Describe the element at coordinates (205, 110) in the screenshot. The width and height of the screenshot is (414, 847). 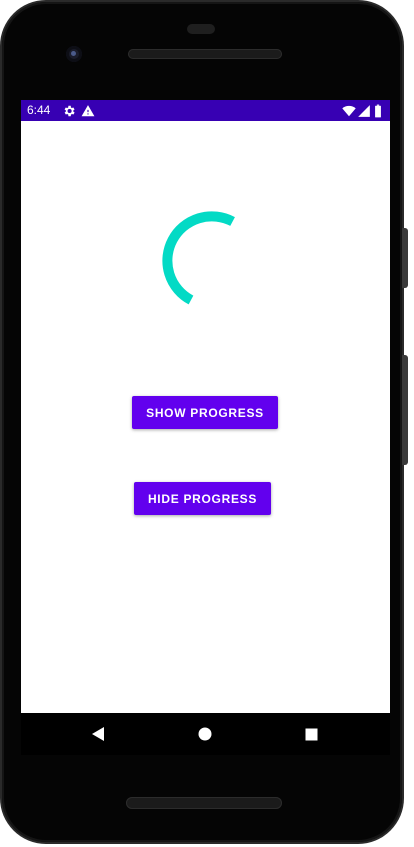
I see `status-bar: 6:44` at that location.